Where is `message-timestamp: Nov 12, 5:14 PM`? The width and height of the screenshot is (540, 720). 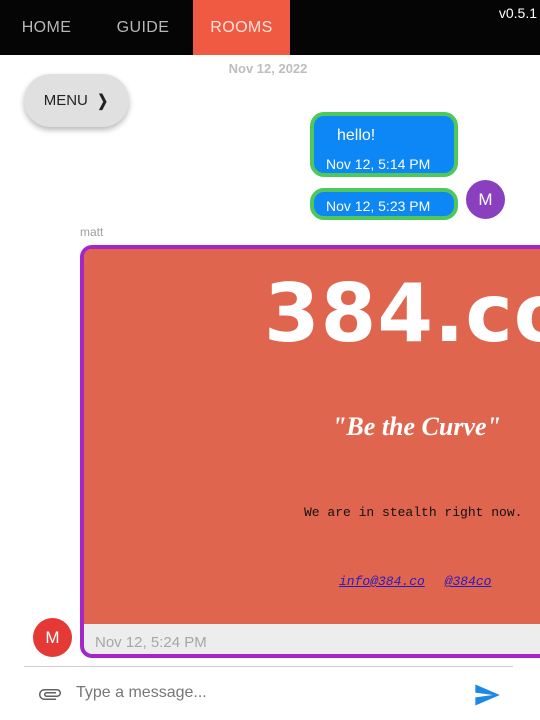
message-timestamp: Nov 12, 5:14 PM is located at coordinates (378, 164).